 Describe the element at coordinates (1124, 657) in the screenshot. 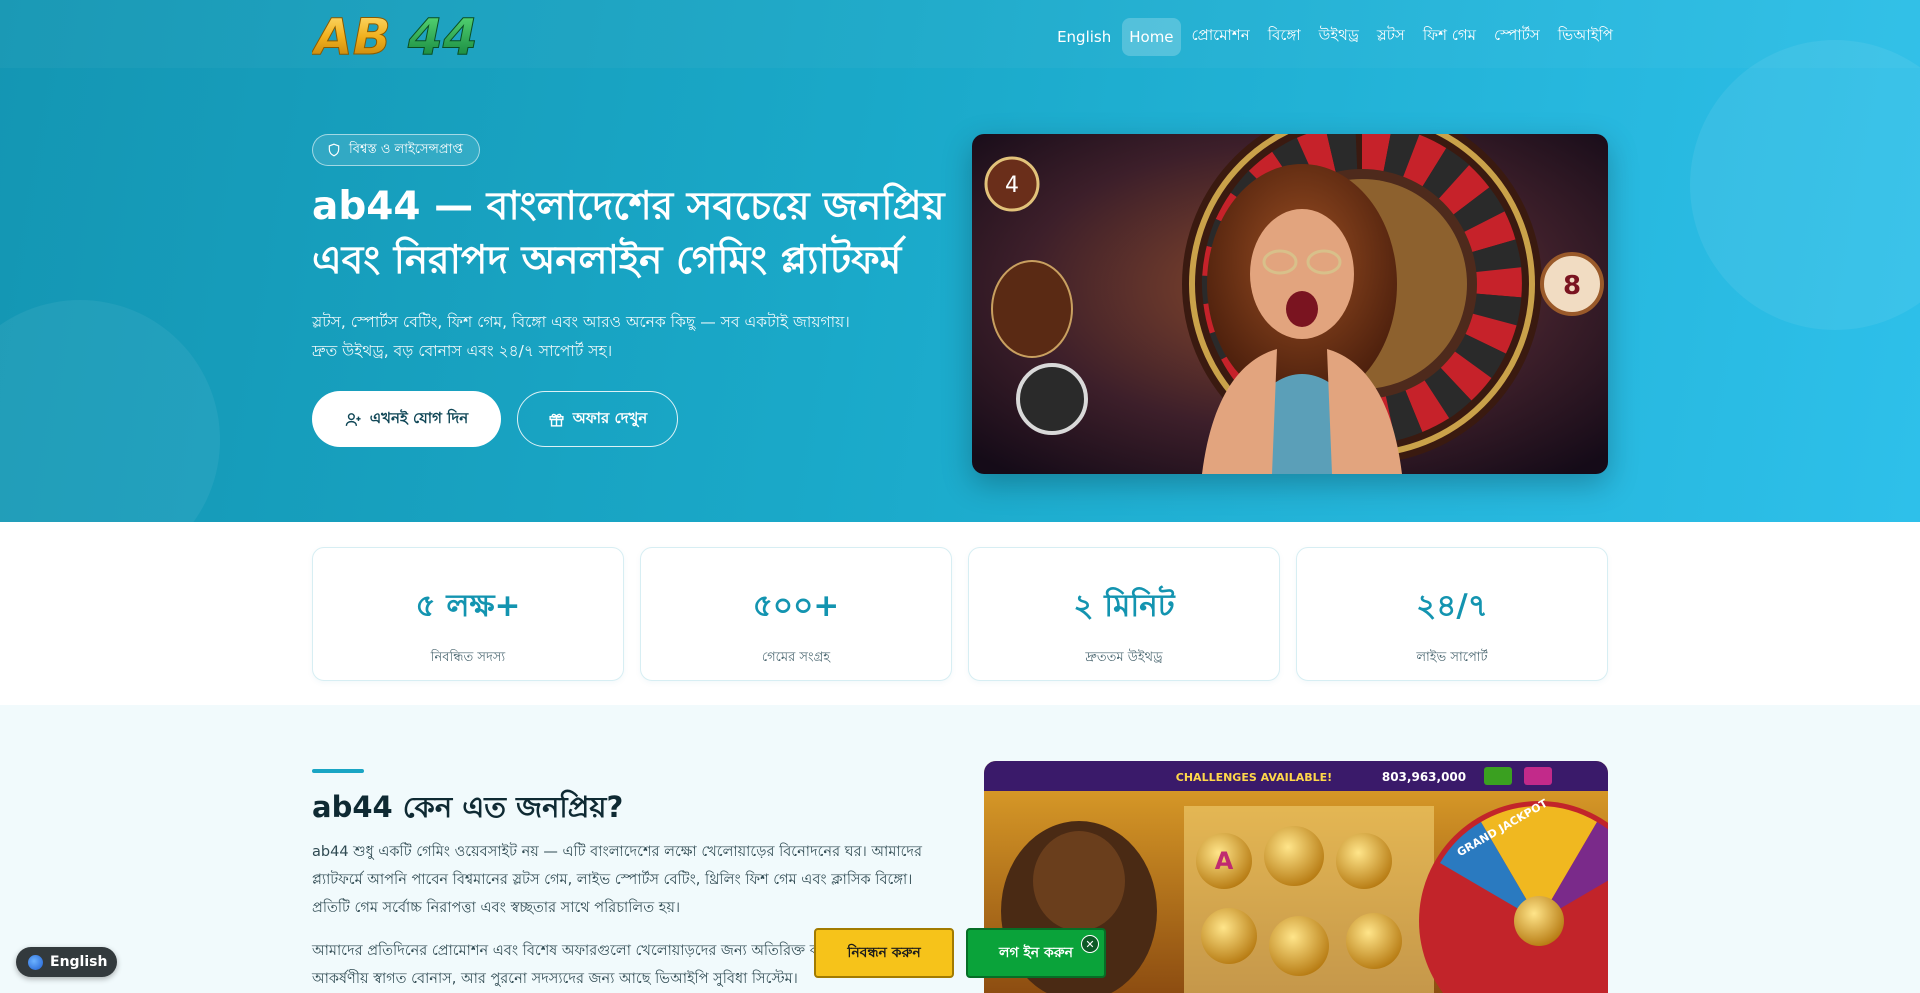

I see `stat-label: দ্রুততম উইথড্র` at that location.